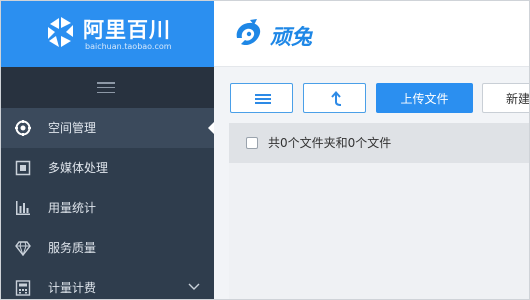 Image resolution: width=530 pixels, height=300 pixels. I want to click on file-list-header: 共0个文件夹和0个文件, so click(379, 143).